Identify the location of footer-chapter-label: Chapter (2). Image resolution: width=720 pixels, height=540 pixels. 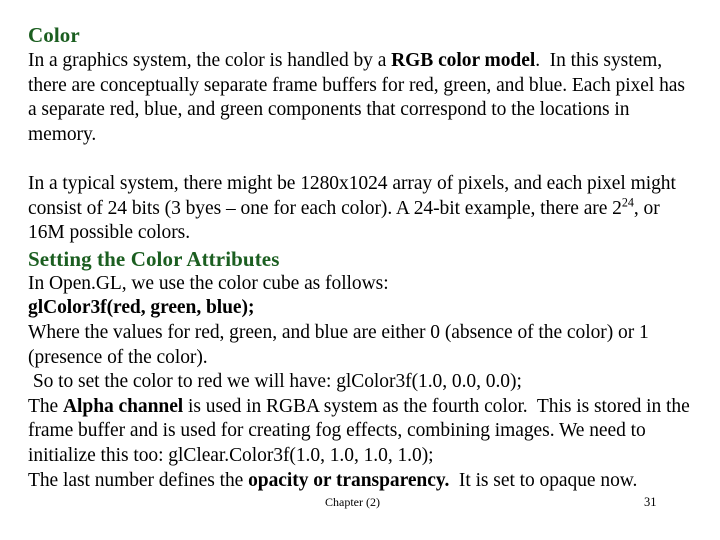
(352, 502).